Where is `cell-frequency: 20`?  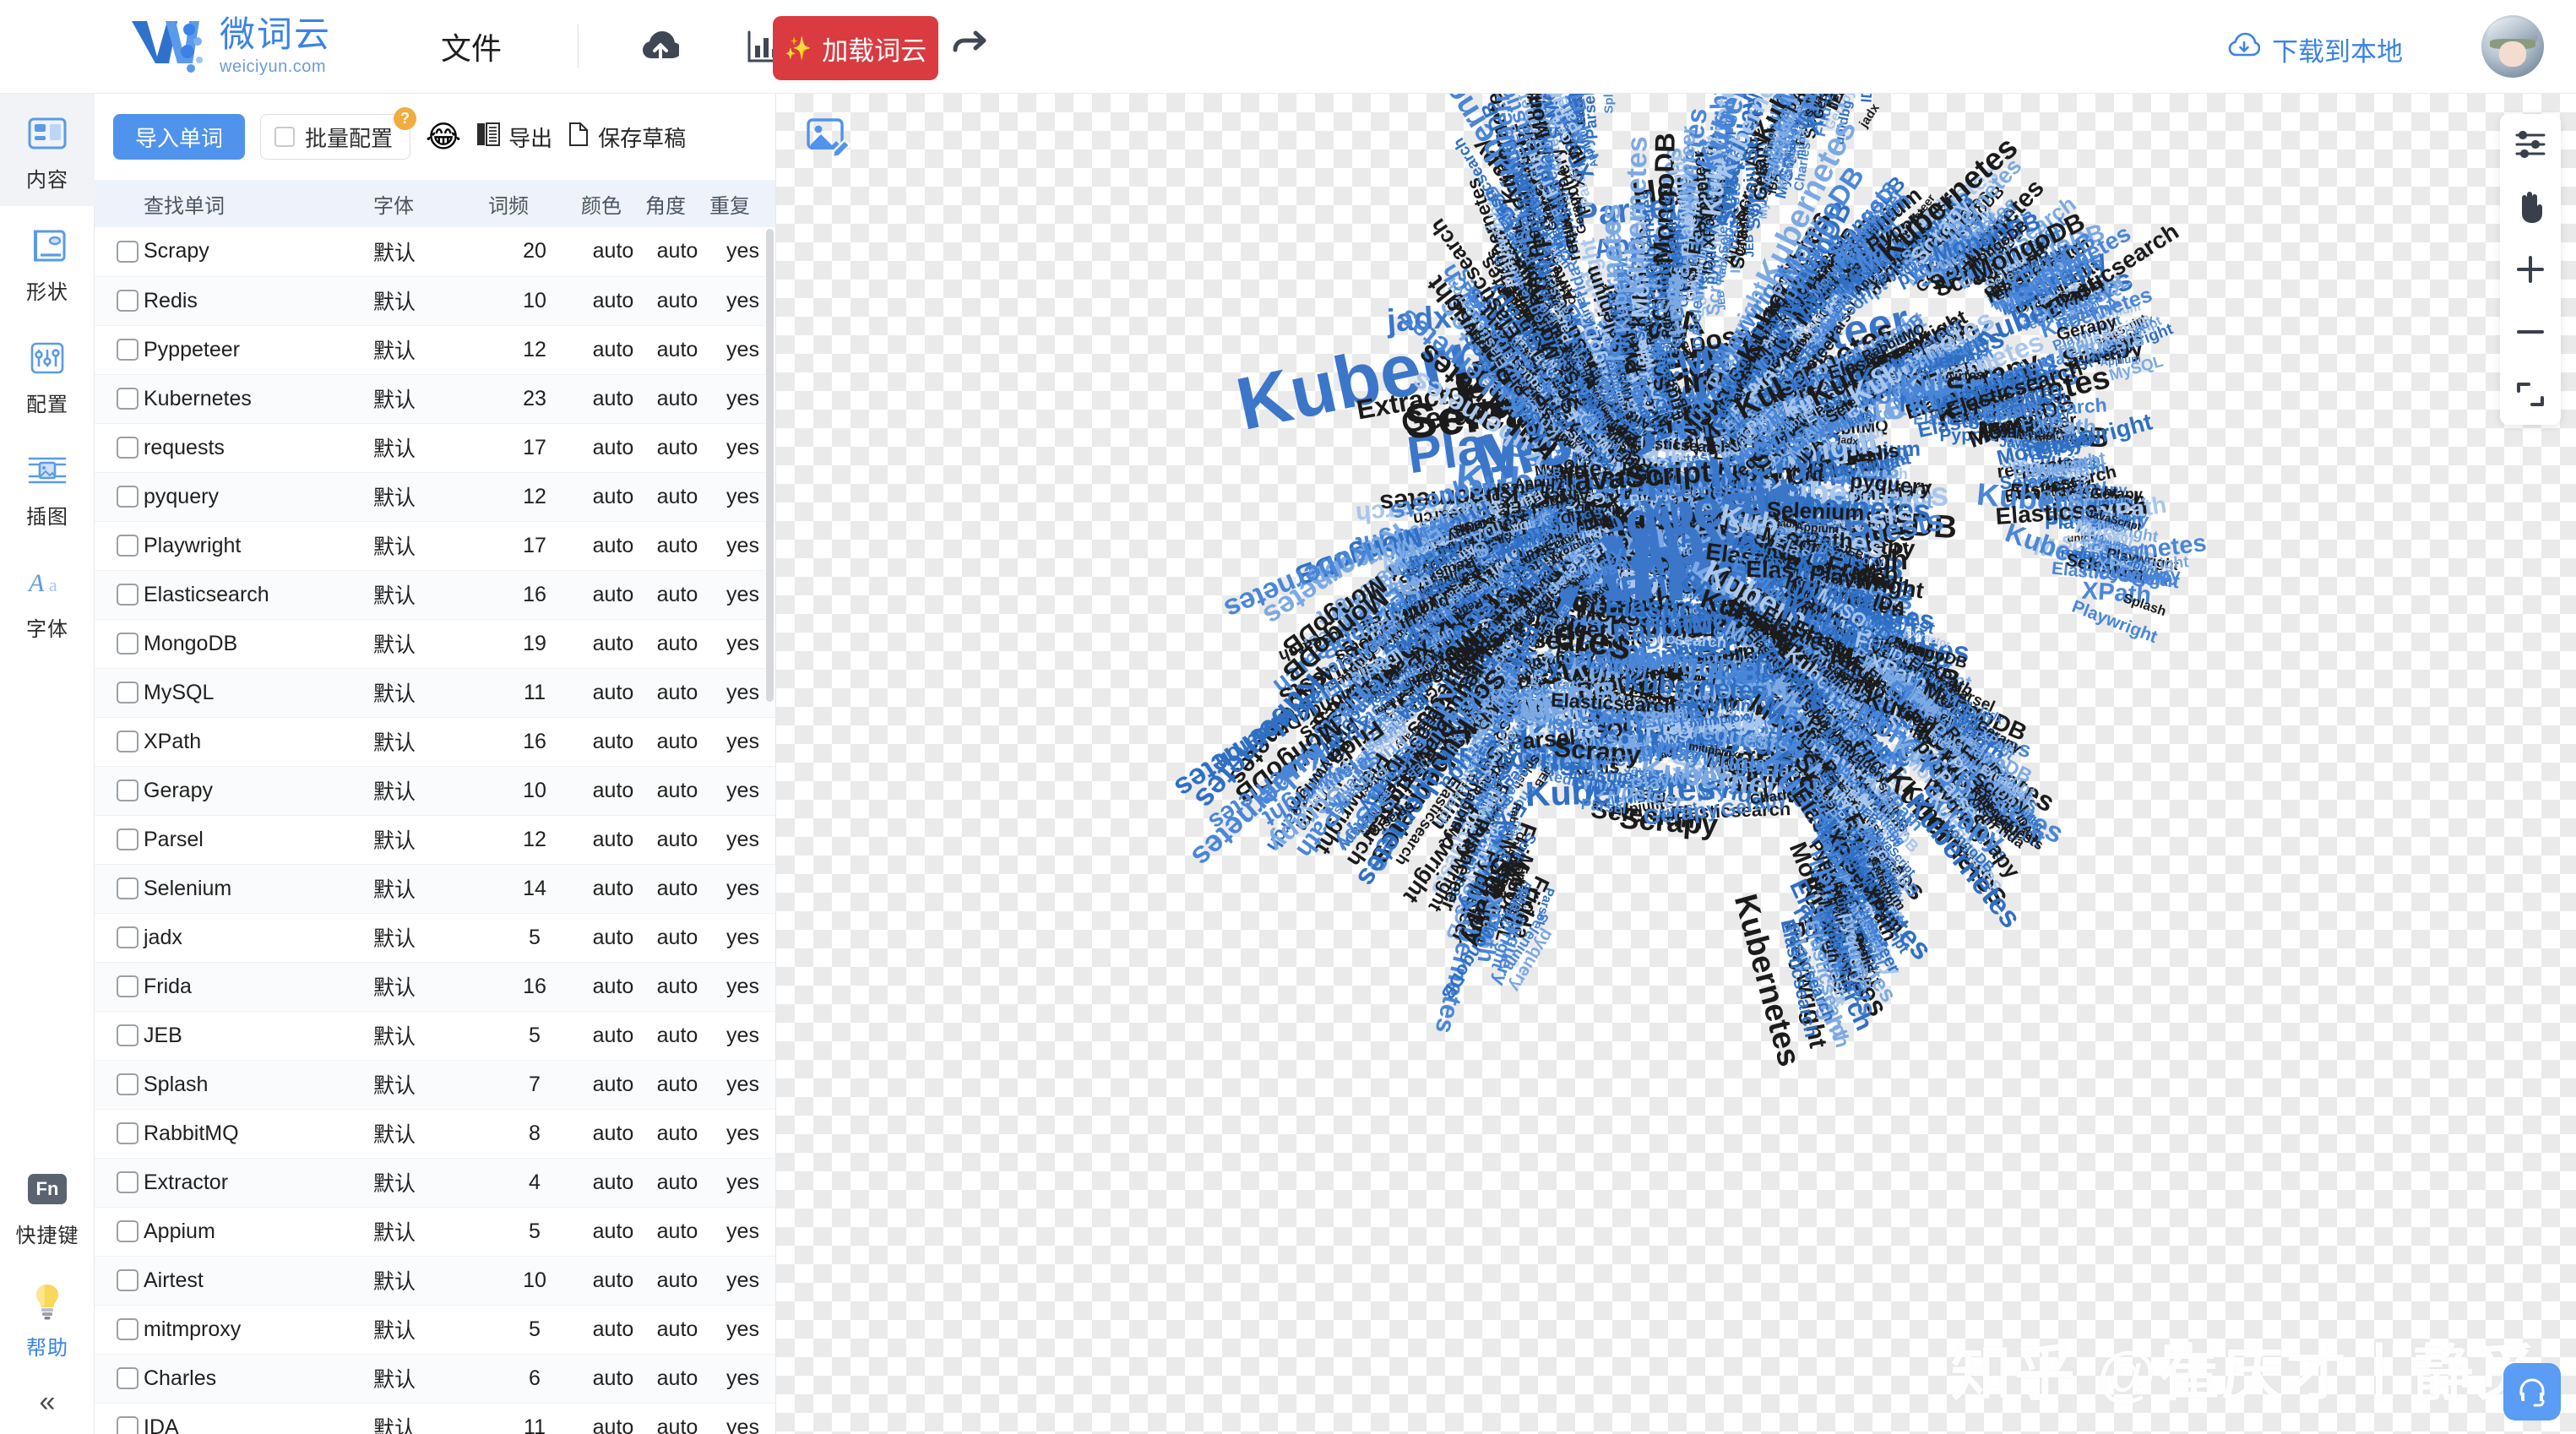
cell-frequency: 20 is located at coordinates (534, 252).